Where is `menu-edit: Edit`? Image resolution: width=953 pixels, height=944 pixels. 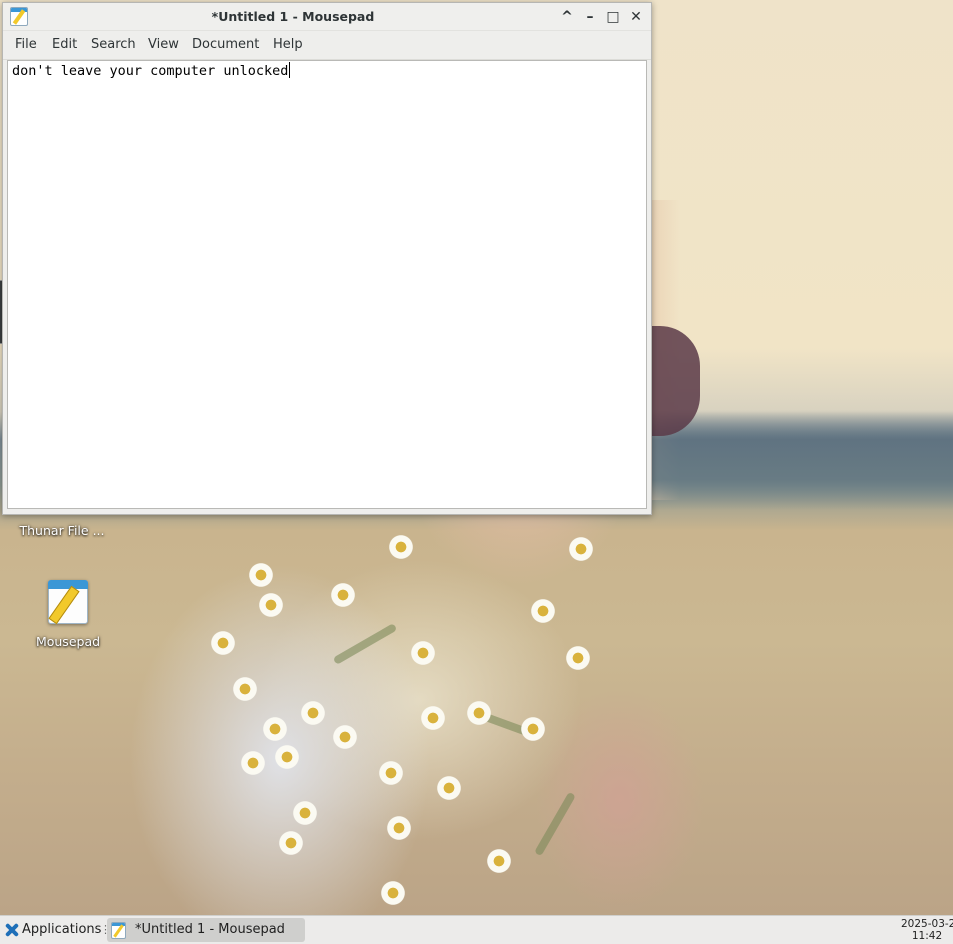
menu-edit: Edit is located at coordinates (64, 45).